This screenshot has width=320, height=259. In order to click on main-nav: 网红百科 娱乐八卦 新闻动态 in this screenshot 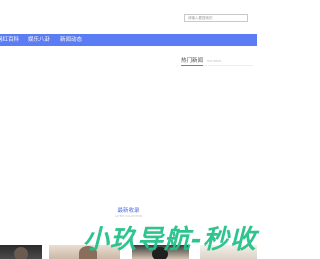, I will do `click(128, 40)`.